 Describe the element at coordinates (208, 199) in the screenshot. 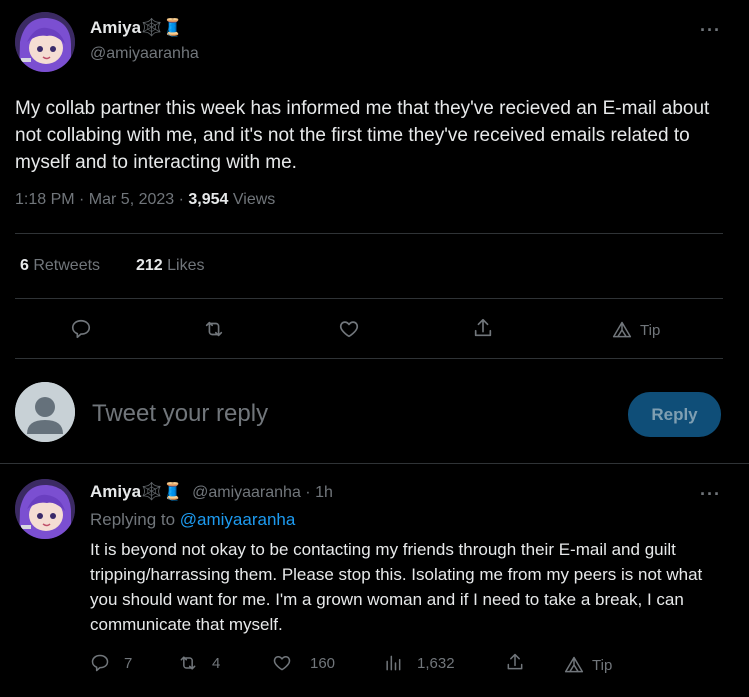

I see `views-count: 3,954` at that location.